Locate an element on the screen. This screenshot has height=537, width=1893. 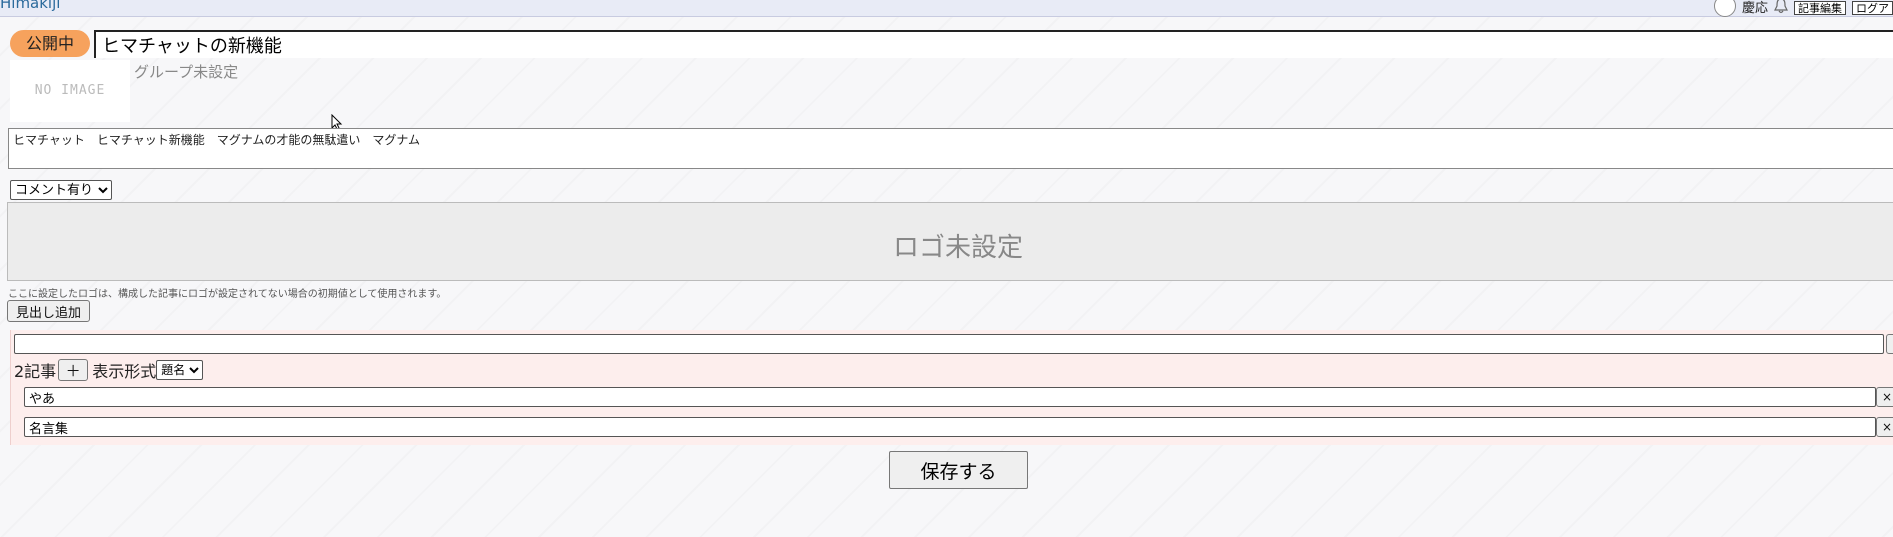
remove-article-button-2: × is located at coordinates (1884, 427).